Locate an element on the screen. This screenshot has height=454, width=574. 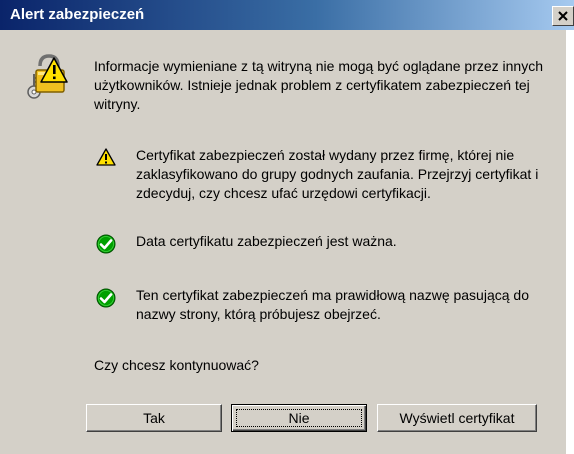
no-button: Nie is located at coordinates (299, 418).